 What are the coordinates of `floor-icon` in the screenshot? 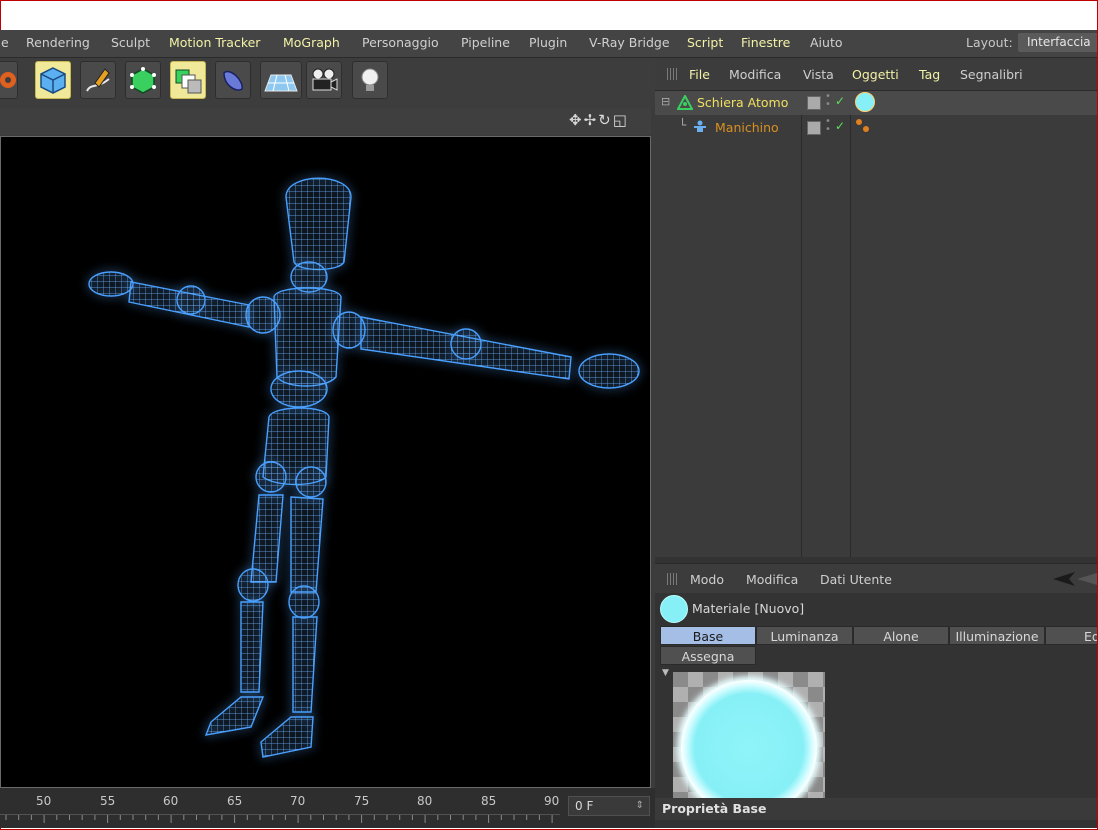 It's located at (281, 83).